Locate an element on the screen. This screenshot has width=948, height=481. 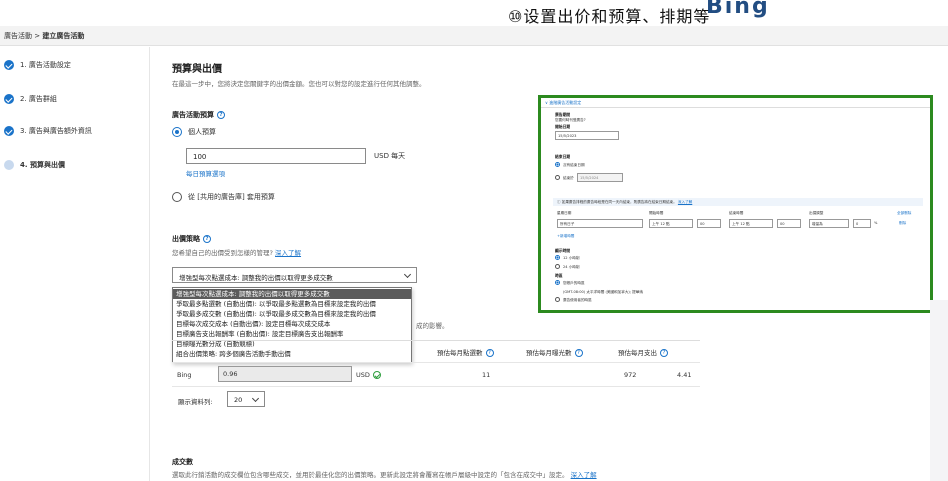
step-budget-bid: 4. 預算與出價 is located at coordinates (34, 165).